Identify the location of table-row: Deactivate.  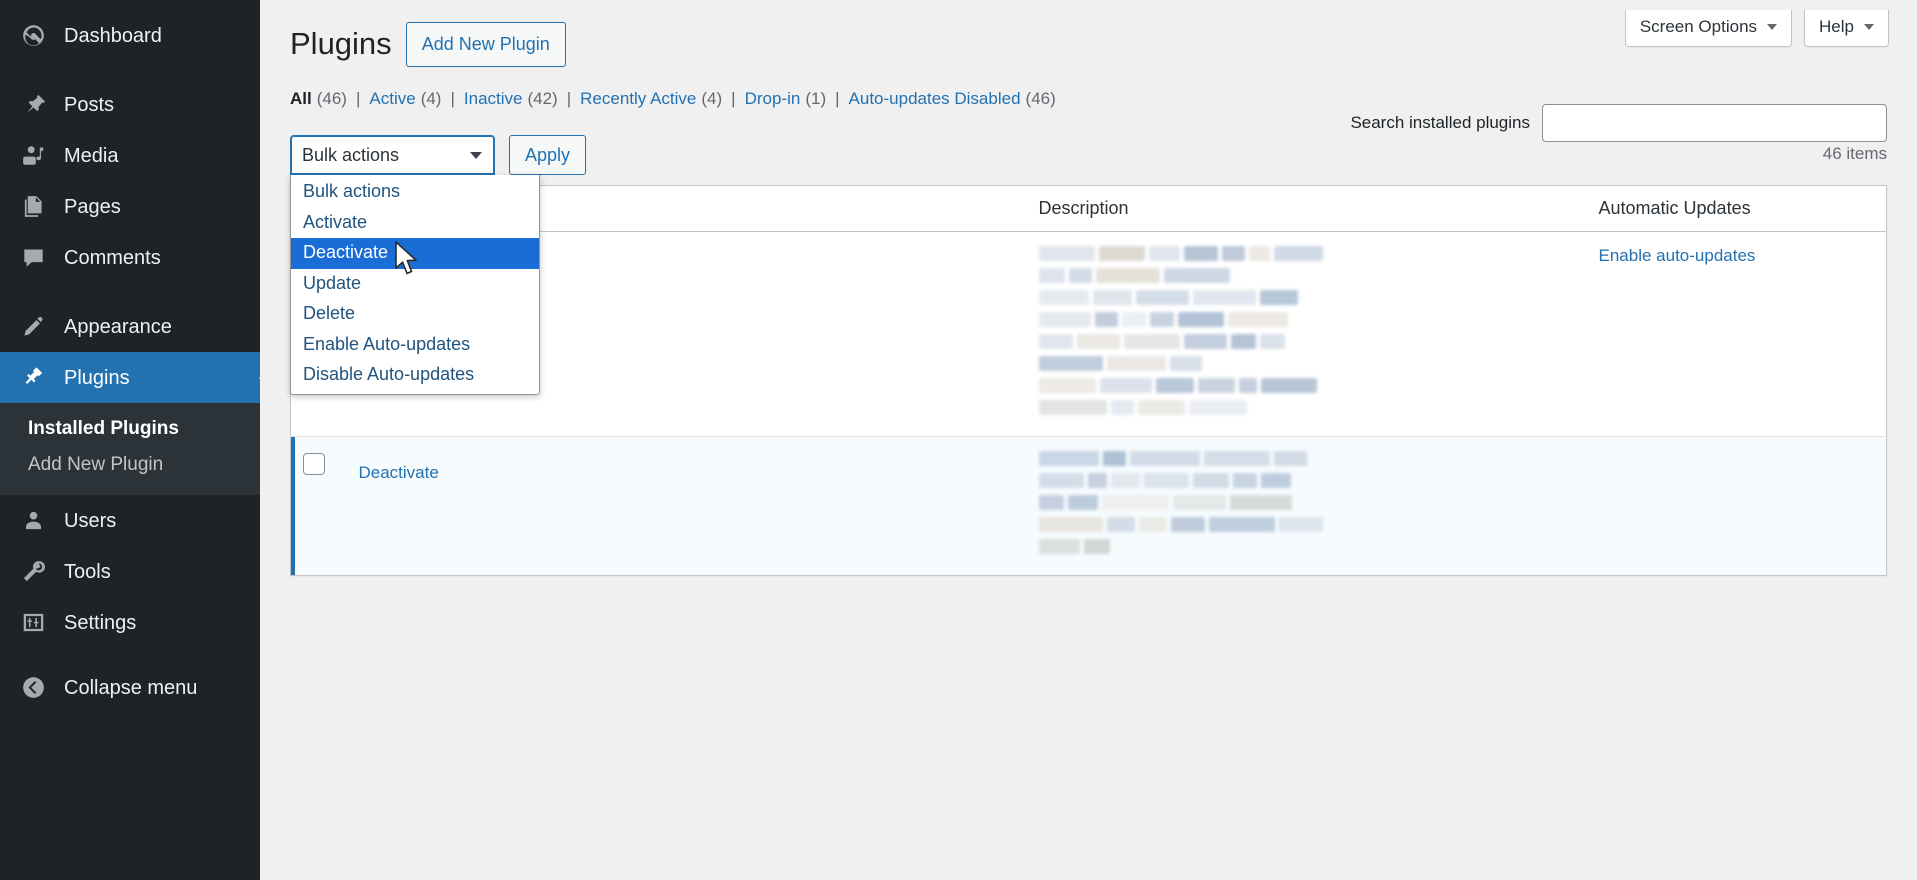
(1088, 506).